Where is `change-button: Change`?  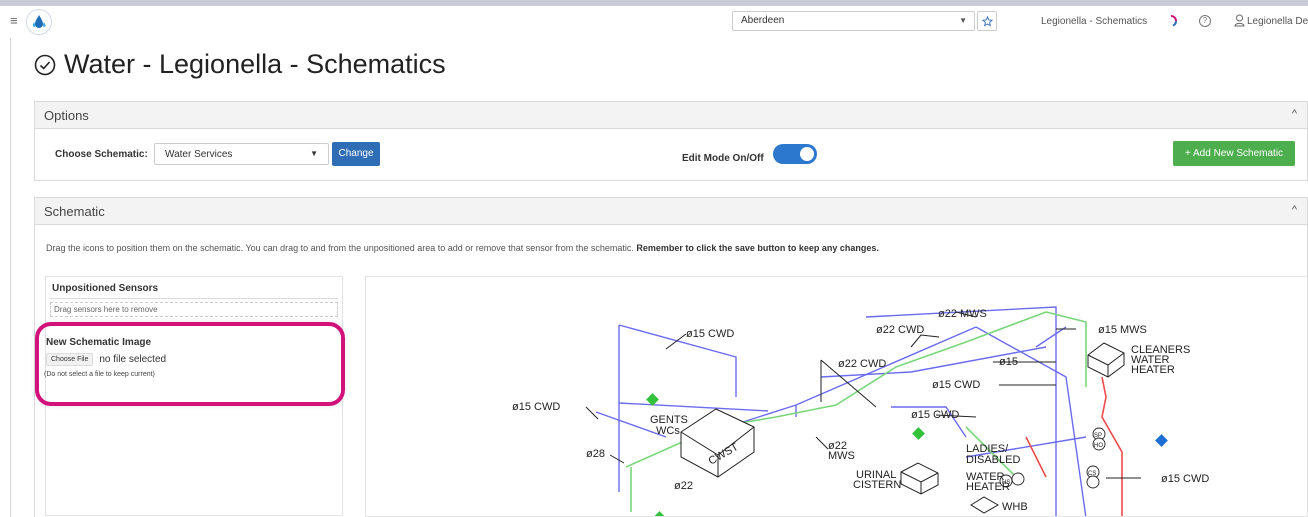
change-button: Change is located at coordinates (356, 154).